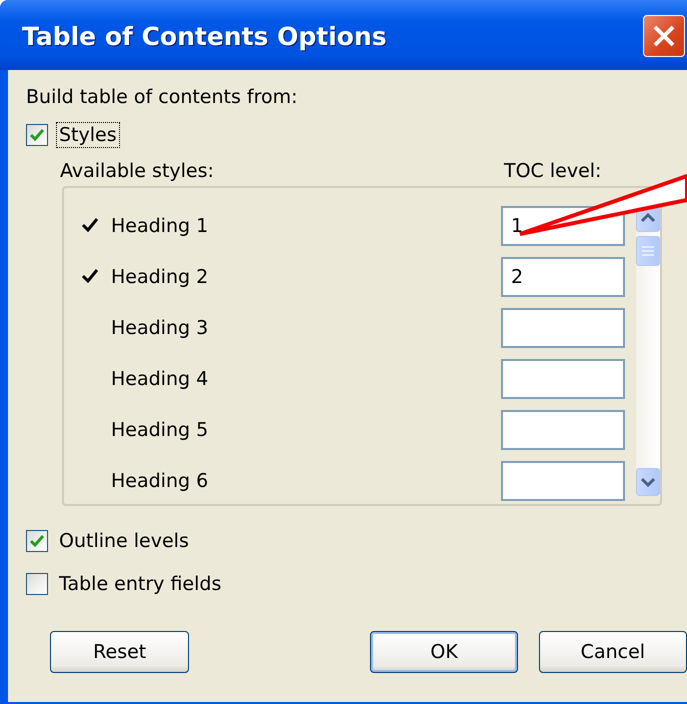 This screenshot has width=687, height=704. I want to click on style-name: Heading 6, so click(160, 481).